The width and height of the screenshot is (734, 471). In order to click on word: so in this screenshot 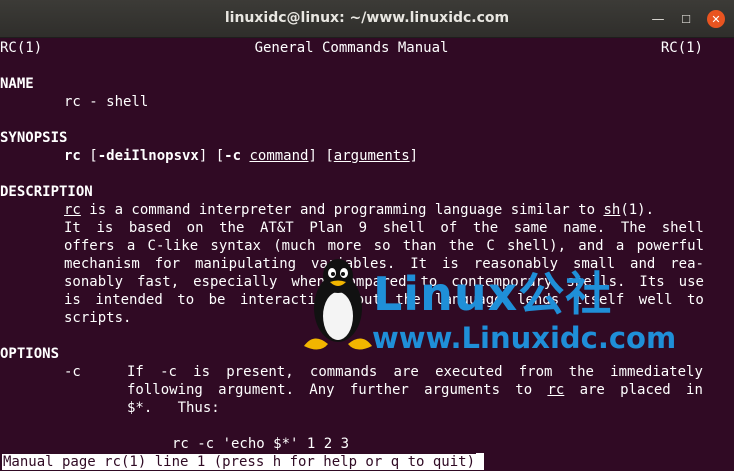, I will do `click(382, 246)`.